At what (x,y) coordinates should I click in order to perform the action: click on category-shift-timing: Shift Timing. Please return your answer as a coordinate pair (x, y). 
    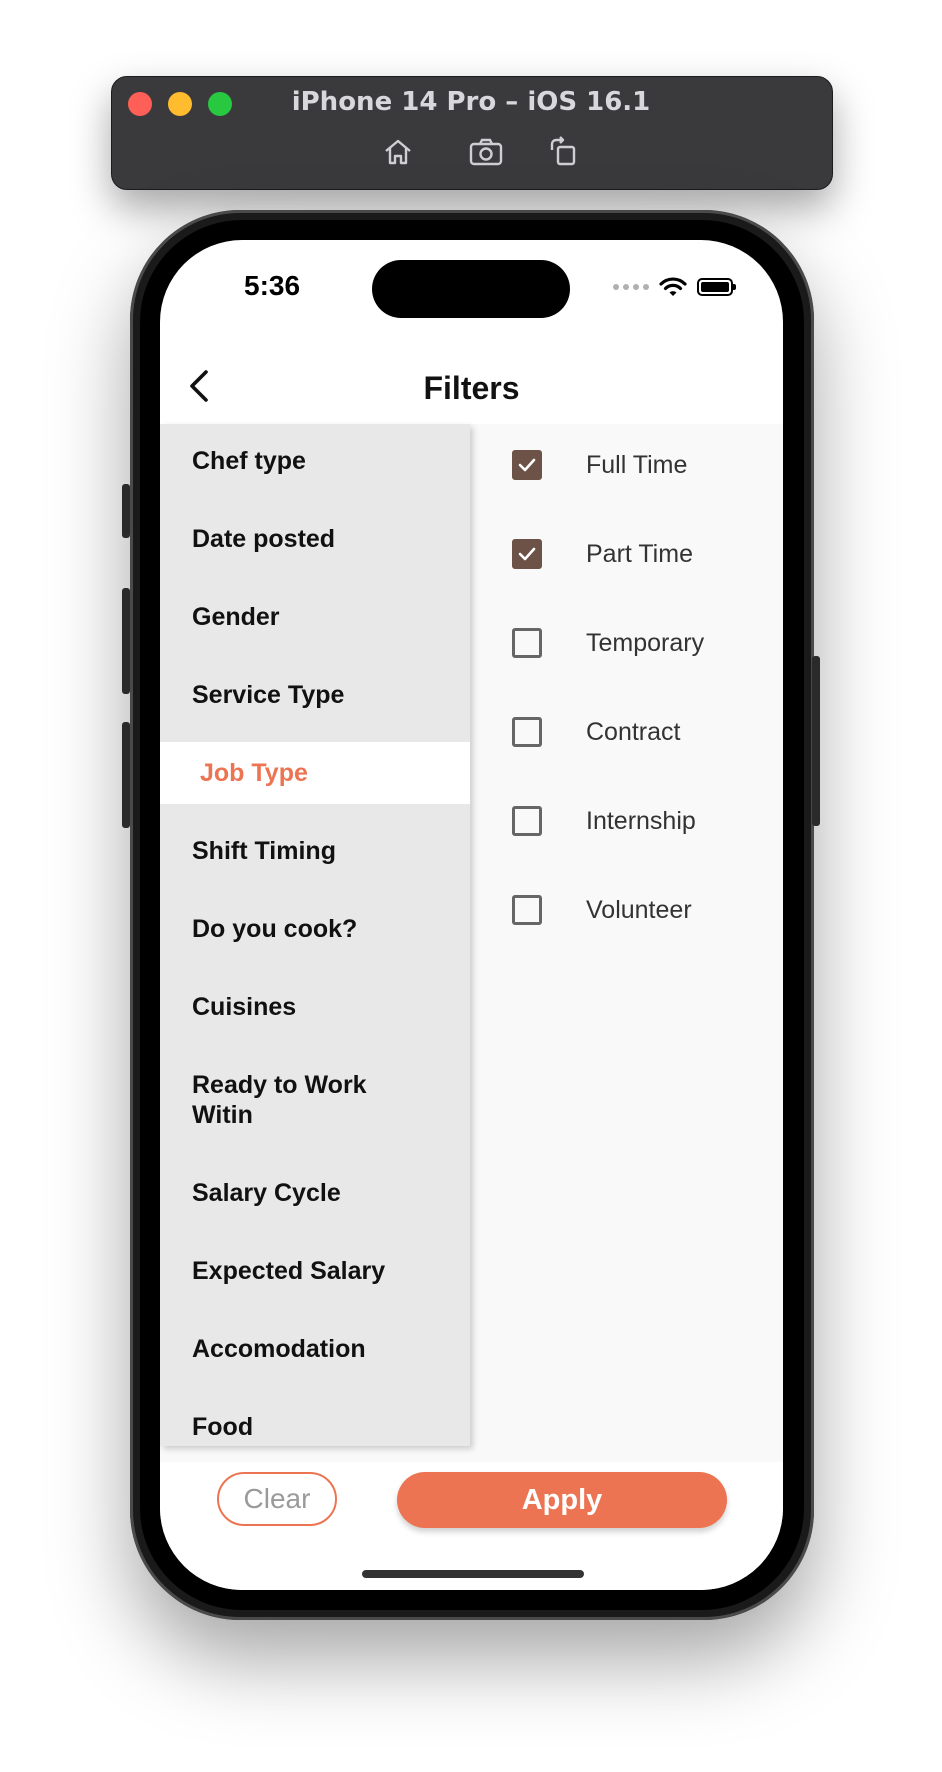
    Looking at the image, I should click on (315, 851).